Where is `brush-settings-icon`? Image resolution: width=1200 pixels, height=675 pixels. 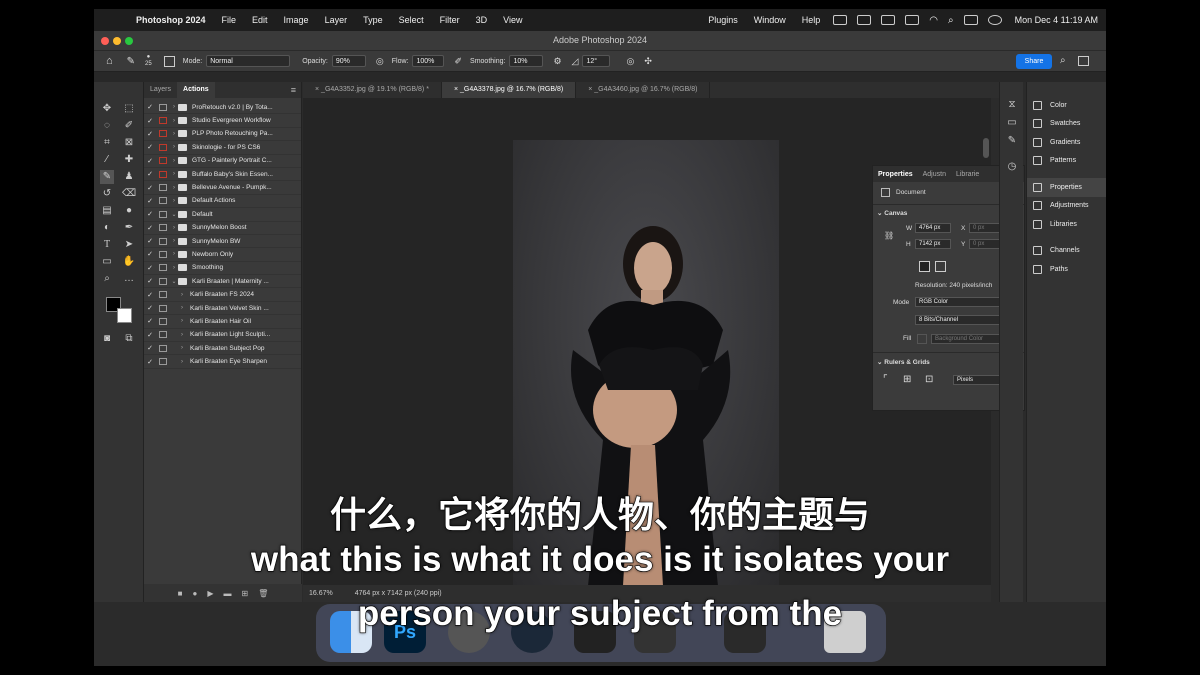 brush-settings-icon is located at coordinates (169, 61).